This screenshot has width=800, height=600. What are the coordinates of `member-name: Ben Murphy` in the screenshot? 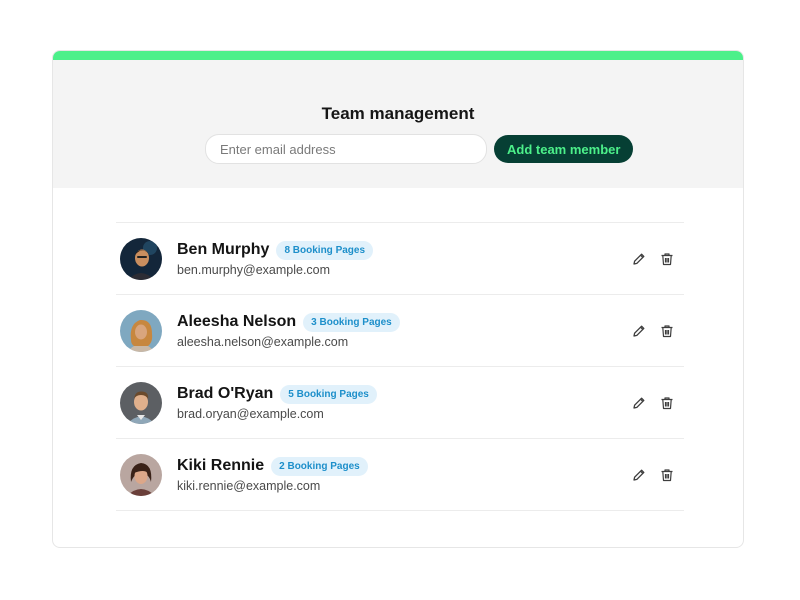 It's located at (223, 249).